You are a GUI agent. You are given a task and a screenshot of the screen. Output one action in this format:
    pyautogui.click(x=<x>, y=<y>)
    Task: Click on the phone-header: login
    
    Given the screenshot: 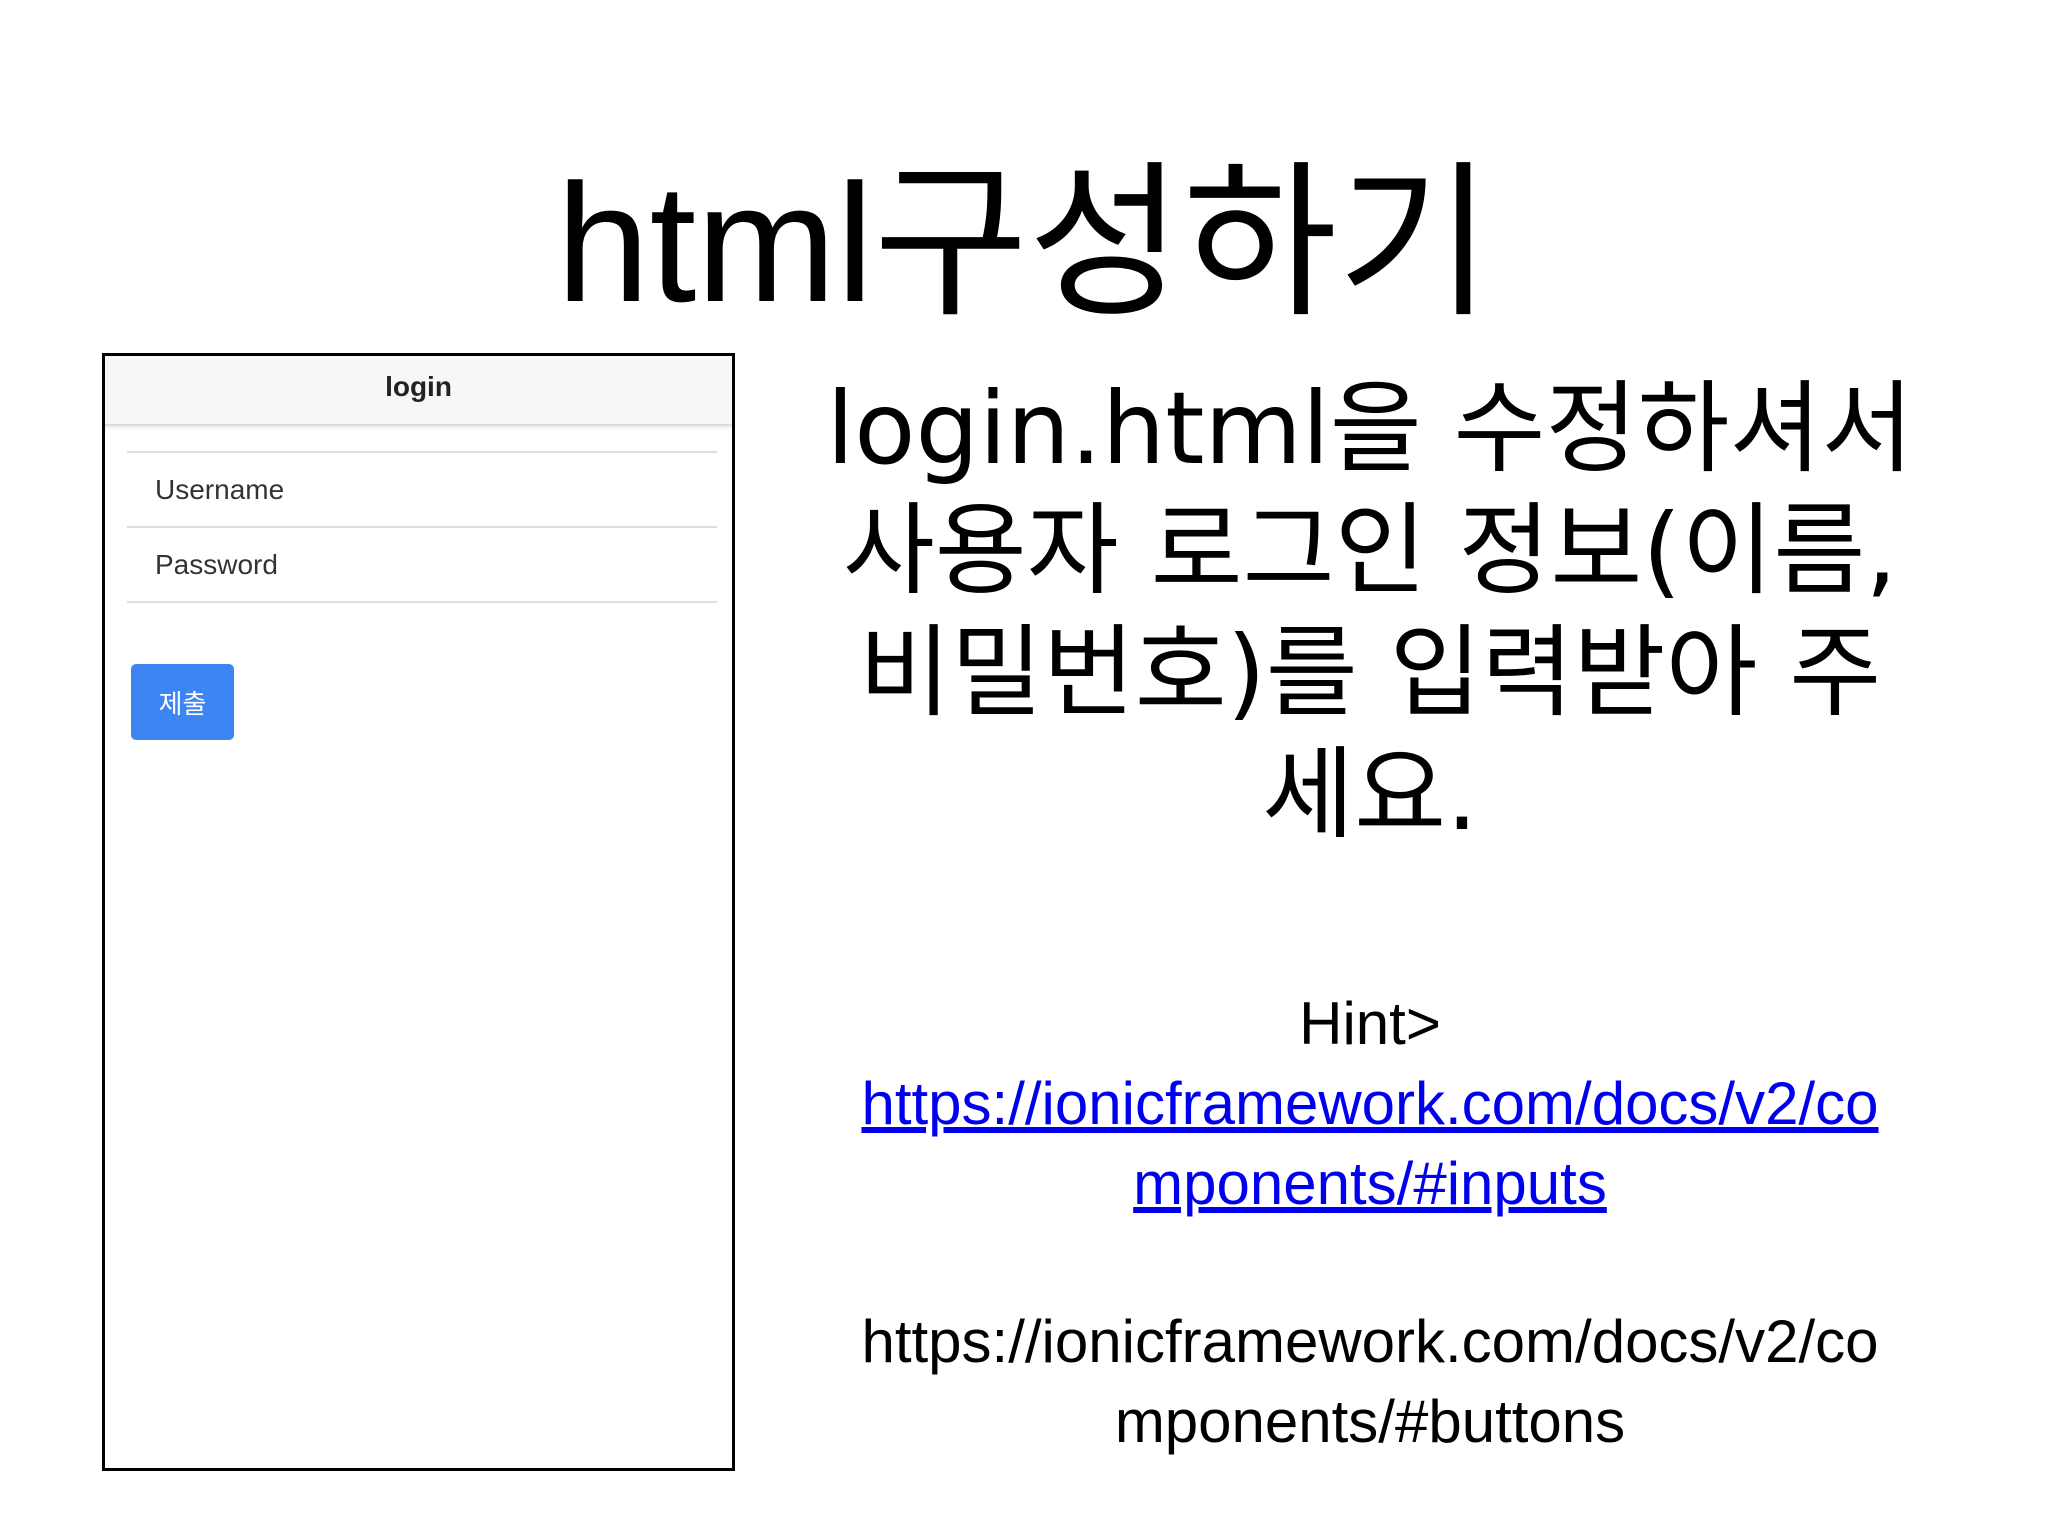 What is the action you would take?
    pyautogui.click(x=418, y=391)
    